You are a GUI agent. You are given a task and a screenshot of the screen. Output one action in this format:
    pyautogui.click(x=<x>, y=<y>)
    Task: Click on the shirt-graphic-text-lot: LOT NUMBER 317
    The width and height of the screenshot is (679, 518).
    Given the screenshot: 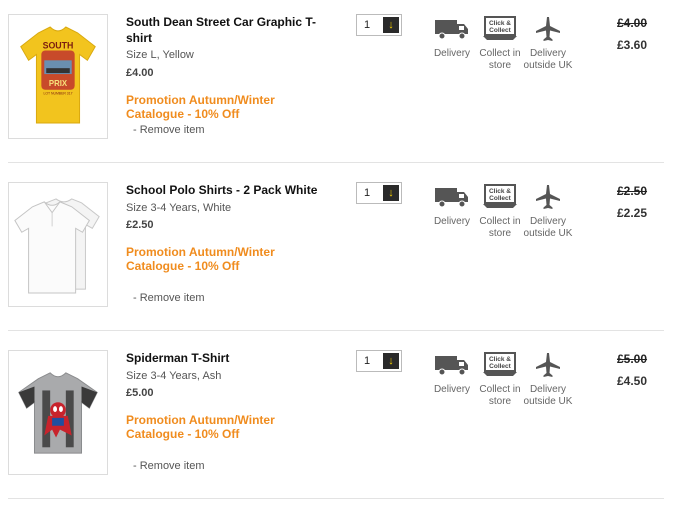 What is the action you would take?
    pyautogui.click(x=57, y=94)
    